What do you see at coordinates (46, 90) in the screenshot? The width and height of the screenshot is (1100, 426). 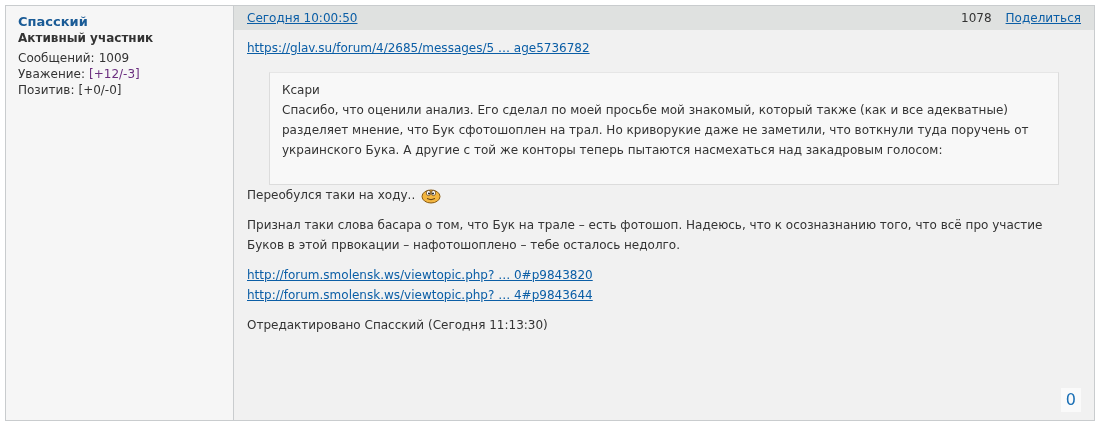 I see `stat-label: Позитив:` at bounding box center [46, 90].